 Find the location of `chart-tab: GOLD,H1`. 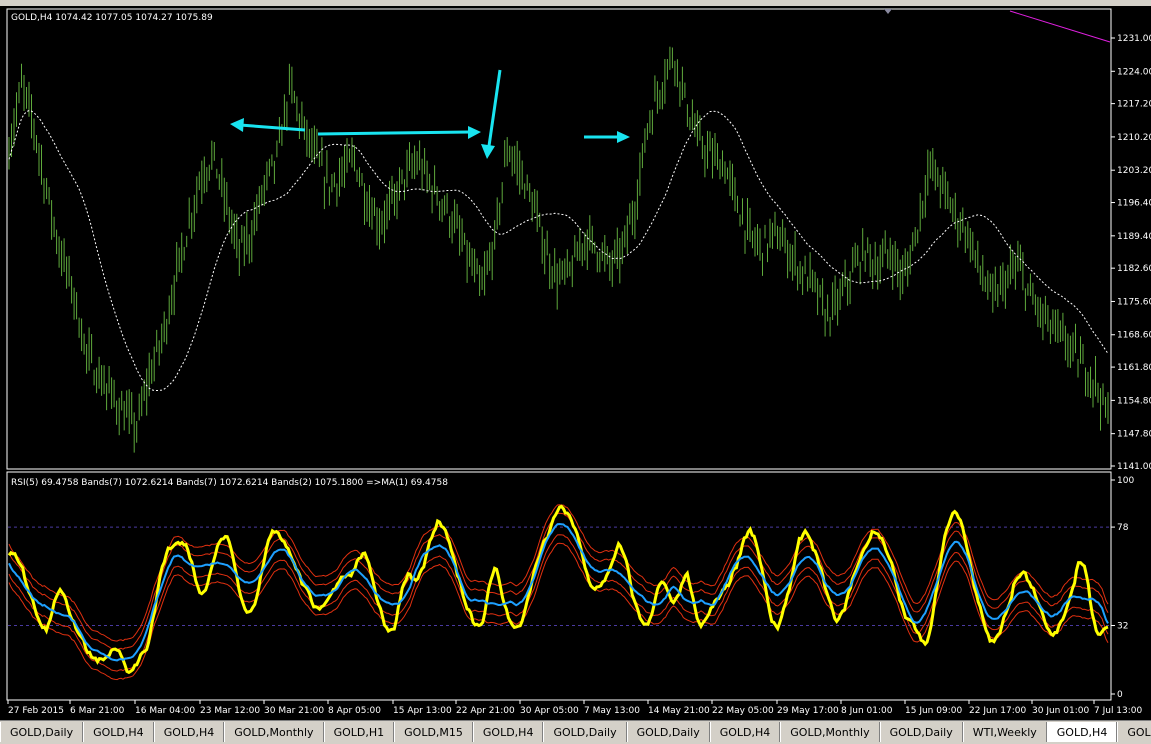

chart-tab: GOLD,H1 is located at coordinates (359, 732).